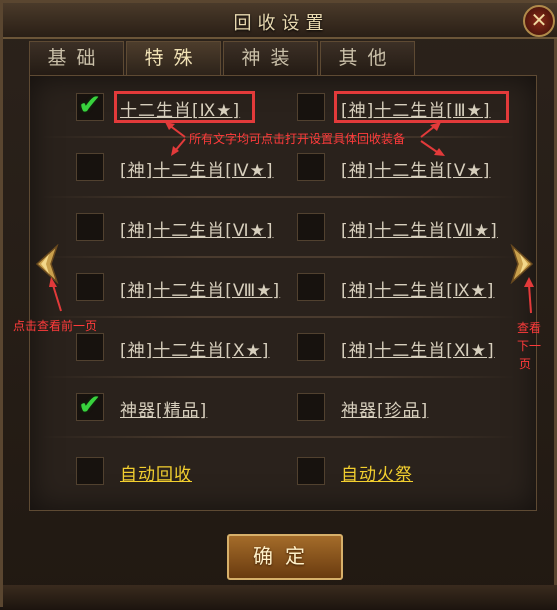 Image resolution: width=557 pixels, height=610 pixels. Describe the element at coordinates (377, 472) in the screenshot. I see `item-label-auto-fire-sacrifice: 自动火祭` at that location.